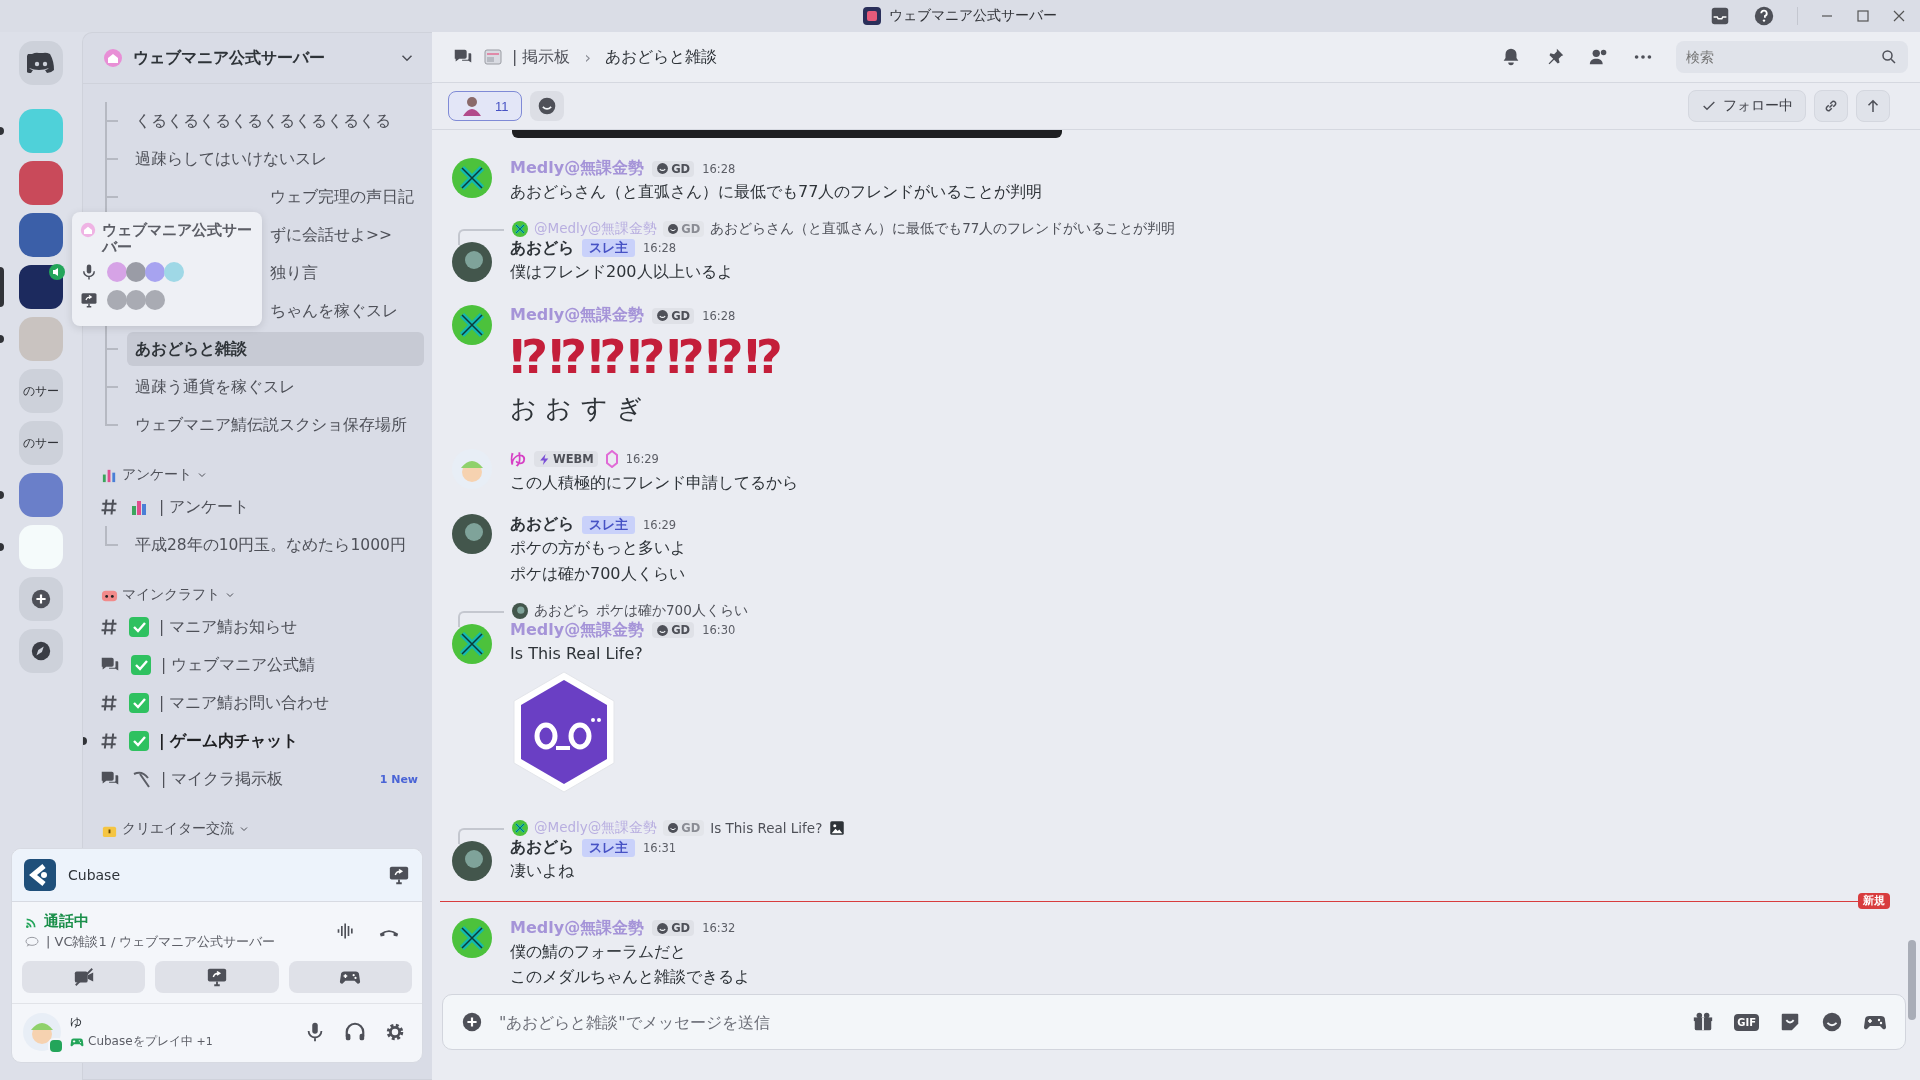 This screenshot has height=1080, width=1920. Describe the element at coordinates (485, 106) in the screenshot. I see `member-count-button: 11` at that location.